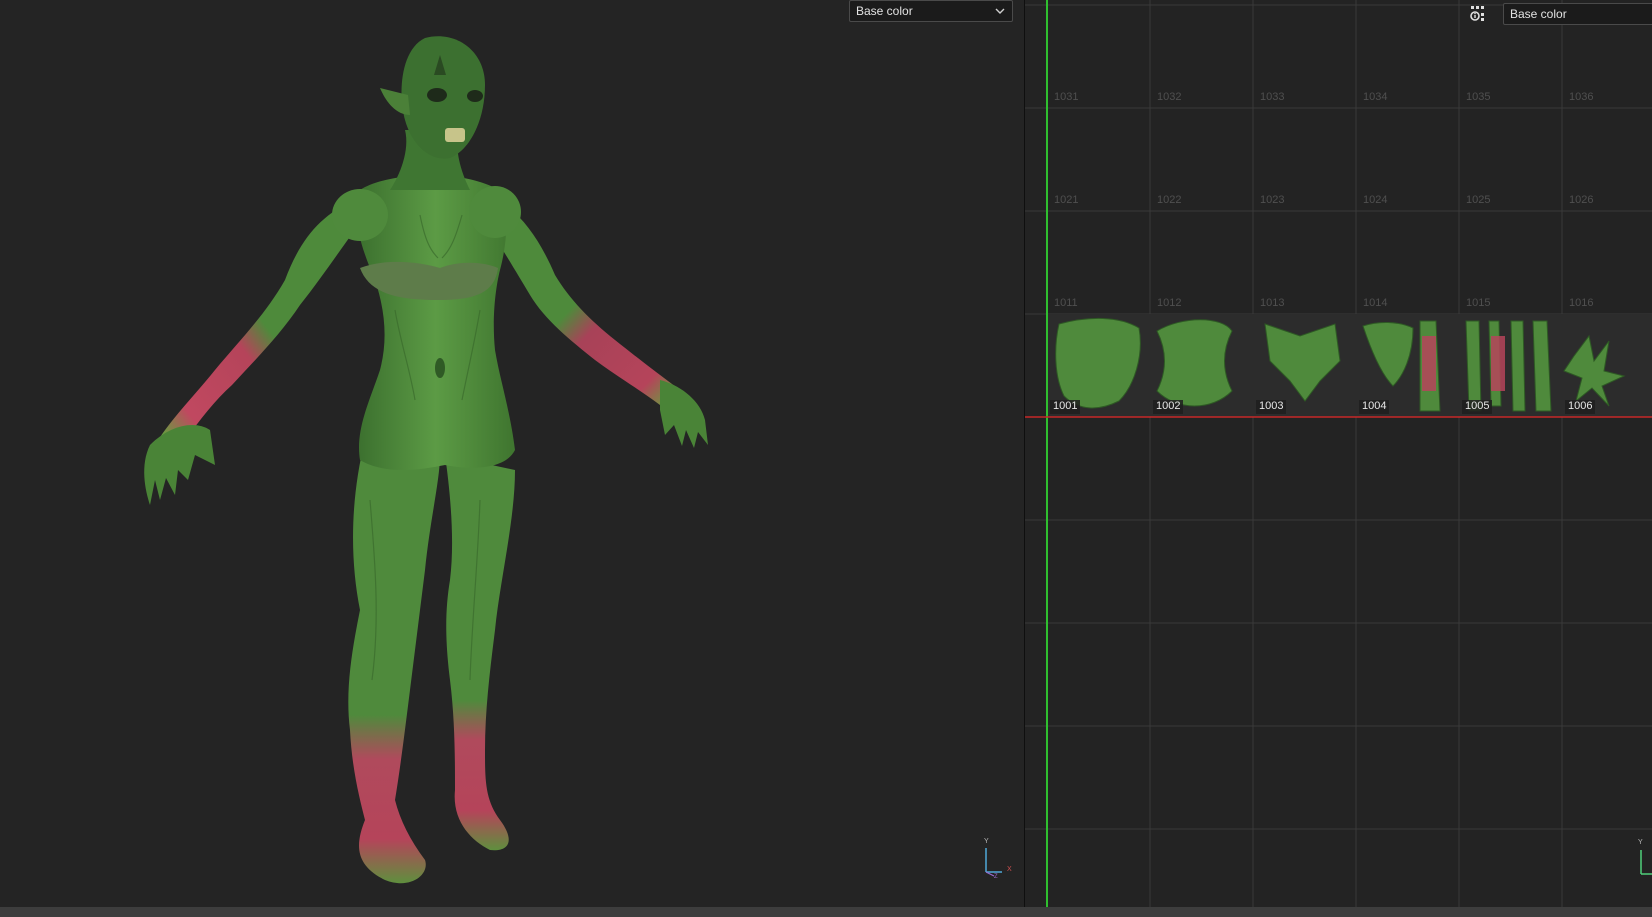 The width and height of the screenshot is (1652, 917). What do you see at coordinates (1581, 303) in the screenshot?
I see `udim-tile-label: 1016` at bounding box center [1581, 303].